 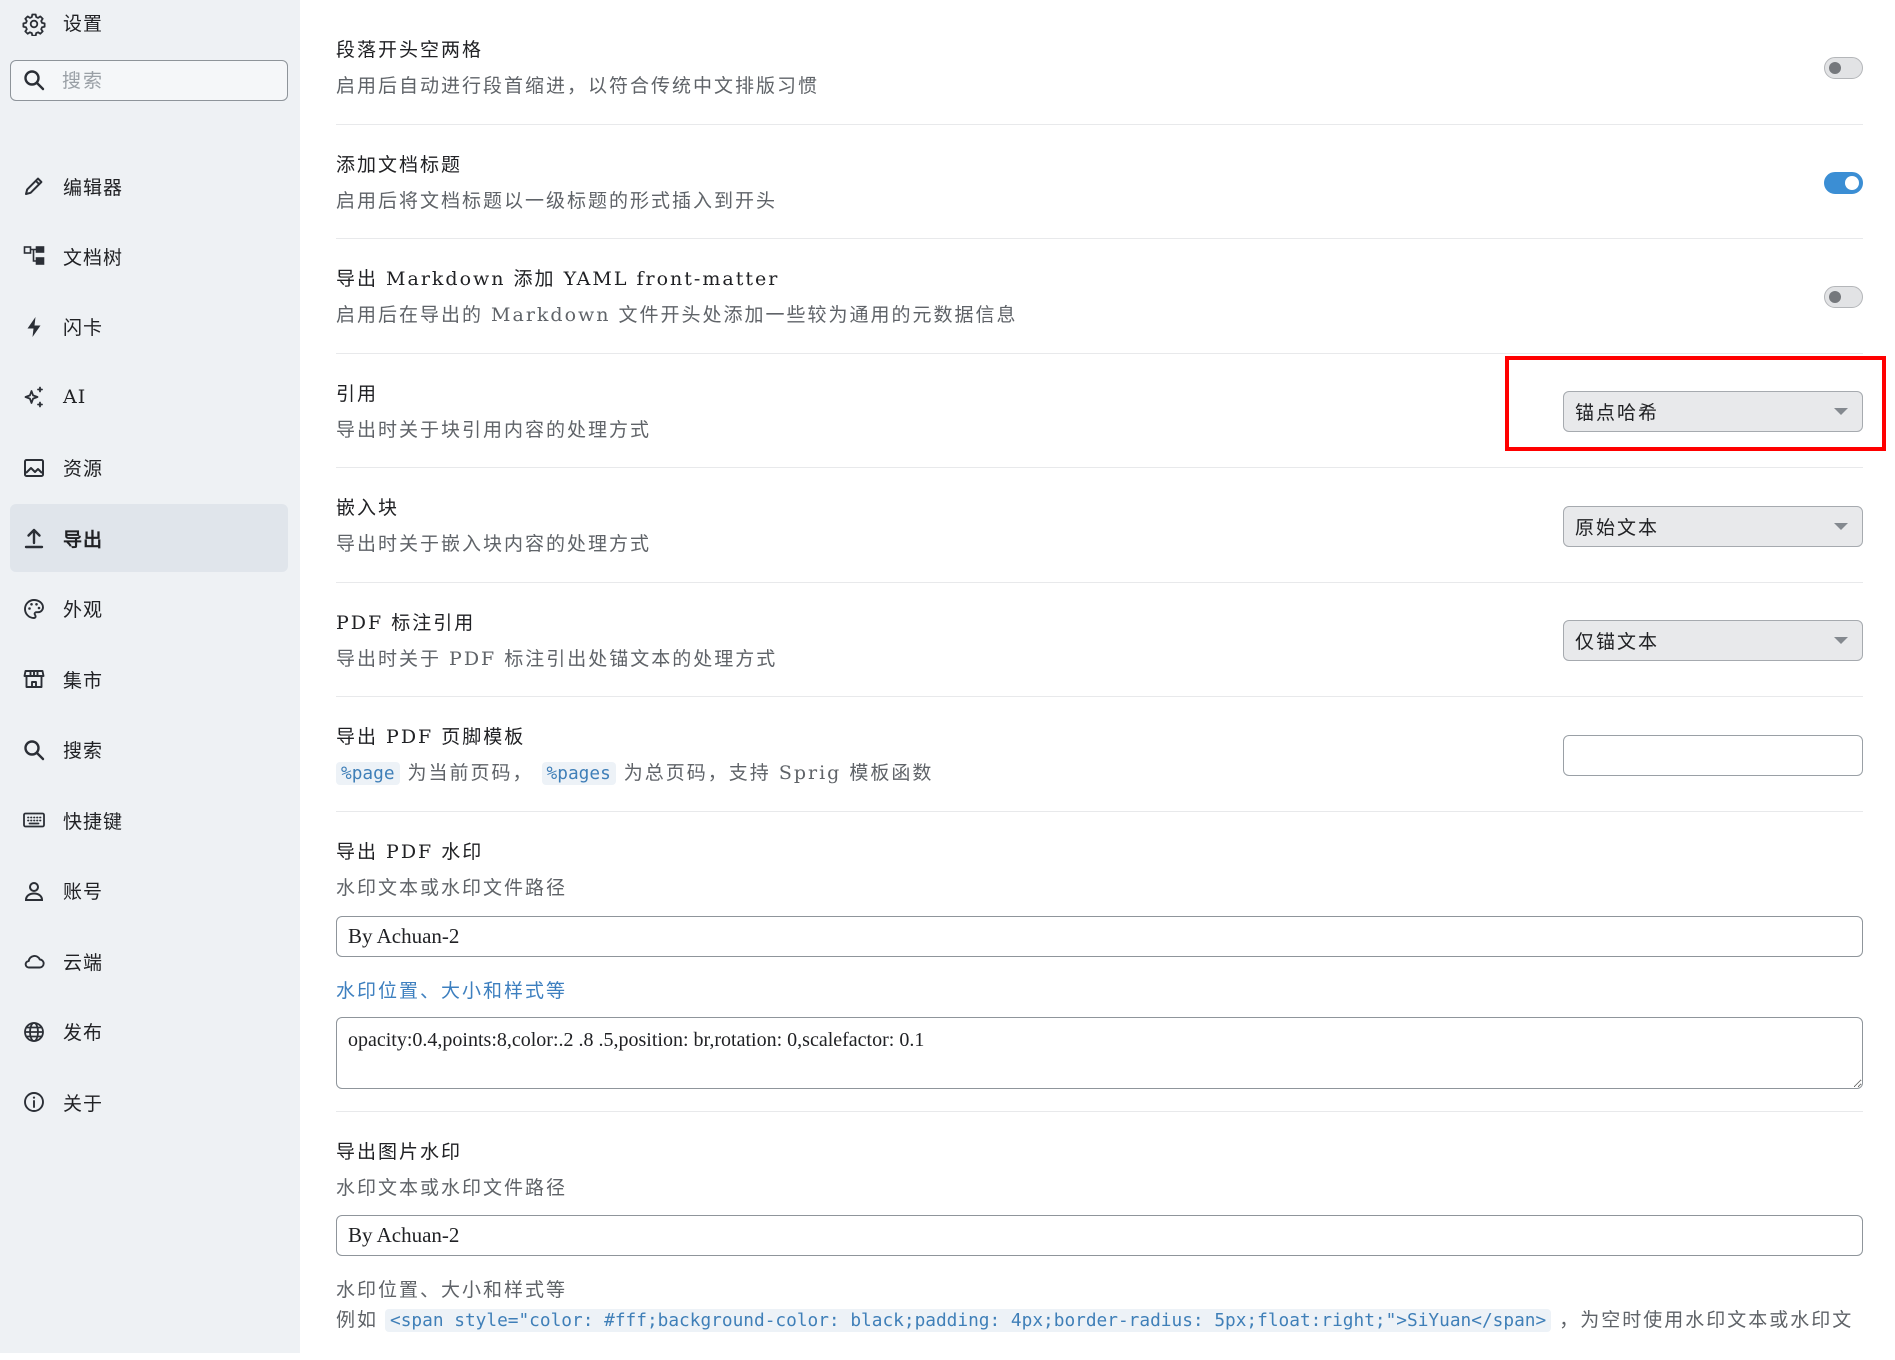 I want to click on cloud-icon, so click(x=34, y=962).